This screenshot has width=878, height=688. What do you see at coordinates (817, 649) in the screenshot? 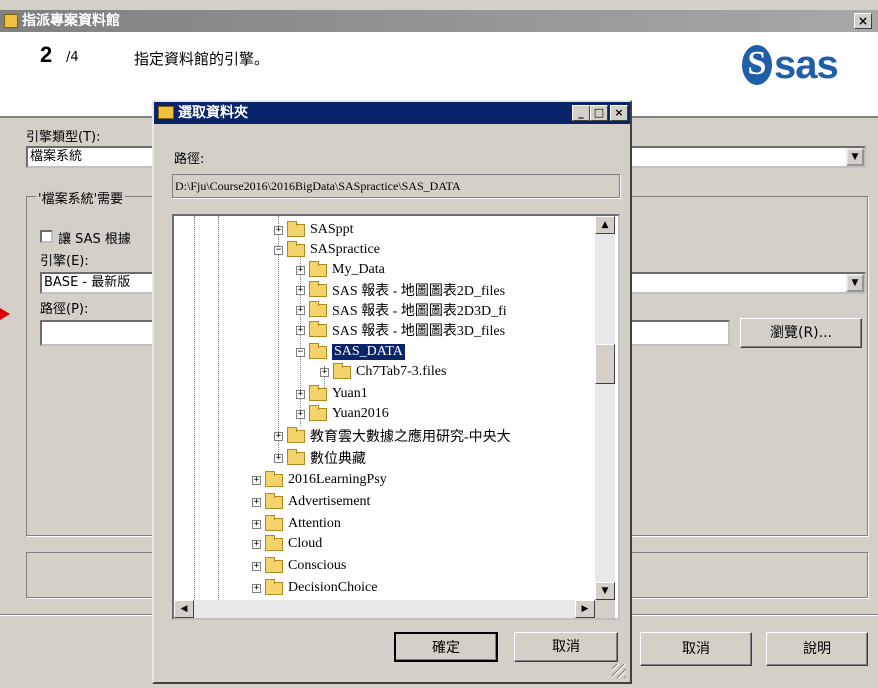
I see `wizard-help-button: 說明` at bounding box center [817, 649].